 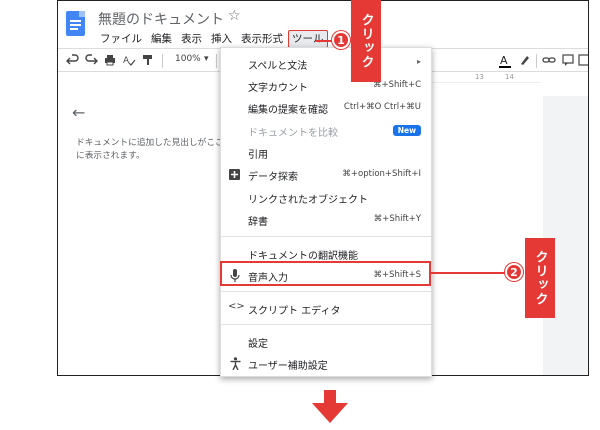 I want to click on step-1-badge: 1, so click(x=341, y=40).